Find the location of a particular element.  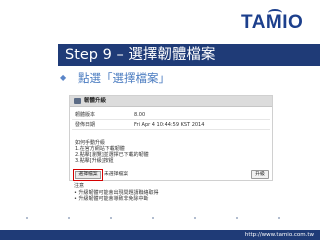

slide-title-bar: Step 9 – 選擇韌體檔案 is located at coordinates (189, 55).